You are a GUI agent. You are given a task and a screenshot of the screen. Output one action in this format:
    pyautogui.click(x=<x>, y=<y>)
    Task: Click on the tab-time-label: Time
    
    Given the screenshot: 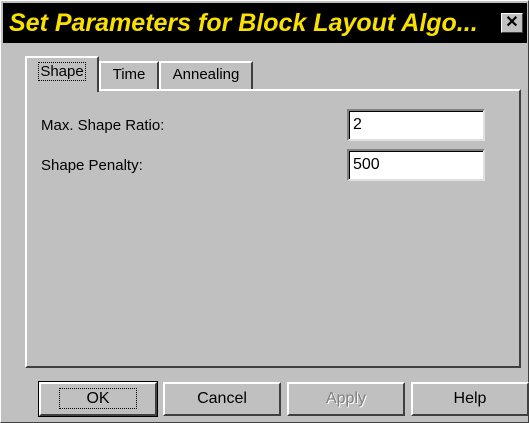 What is the action you would take?
    pyautogui.click(x=129, y=74)
    